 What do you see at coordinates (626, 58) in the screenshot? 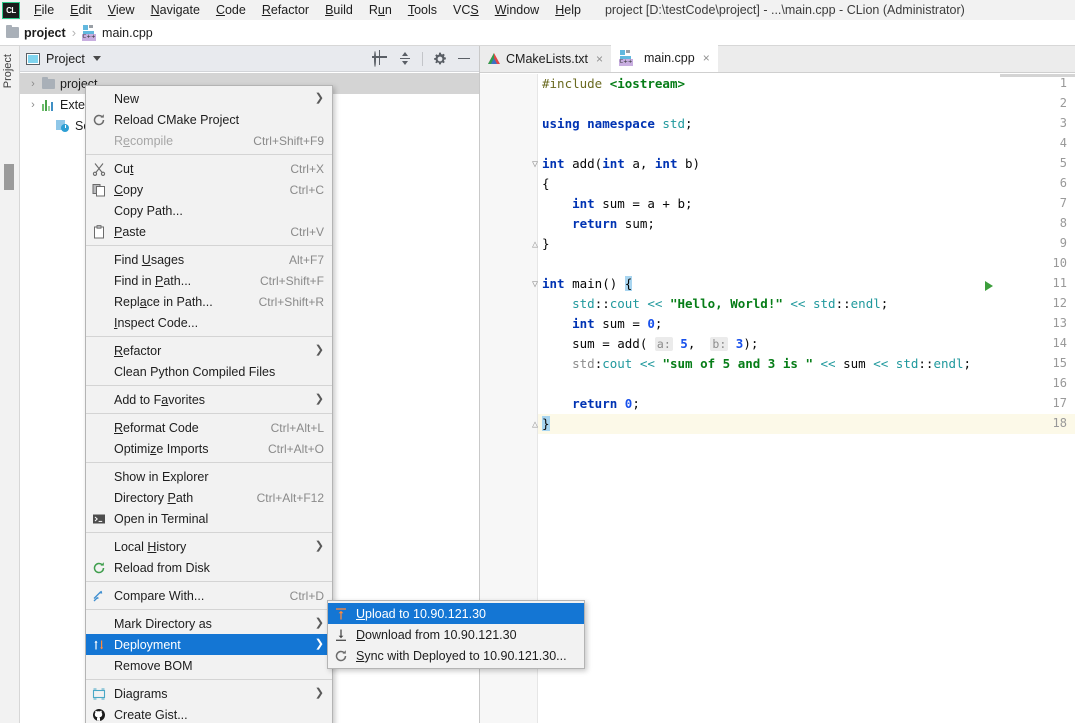
I see `cpp-file-icon: C++` at bounding box center [626, 58].